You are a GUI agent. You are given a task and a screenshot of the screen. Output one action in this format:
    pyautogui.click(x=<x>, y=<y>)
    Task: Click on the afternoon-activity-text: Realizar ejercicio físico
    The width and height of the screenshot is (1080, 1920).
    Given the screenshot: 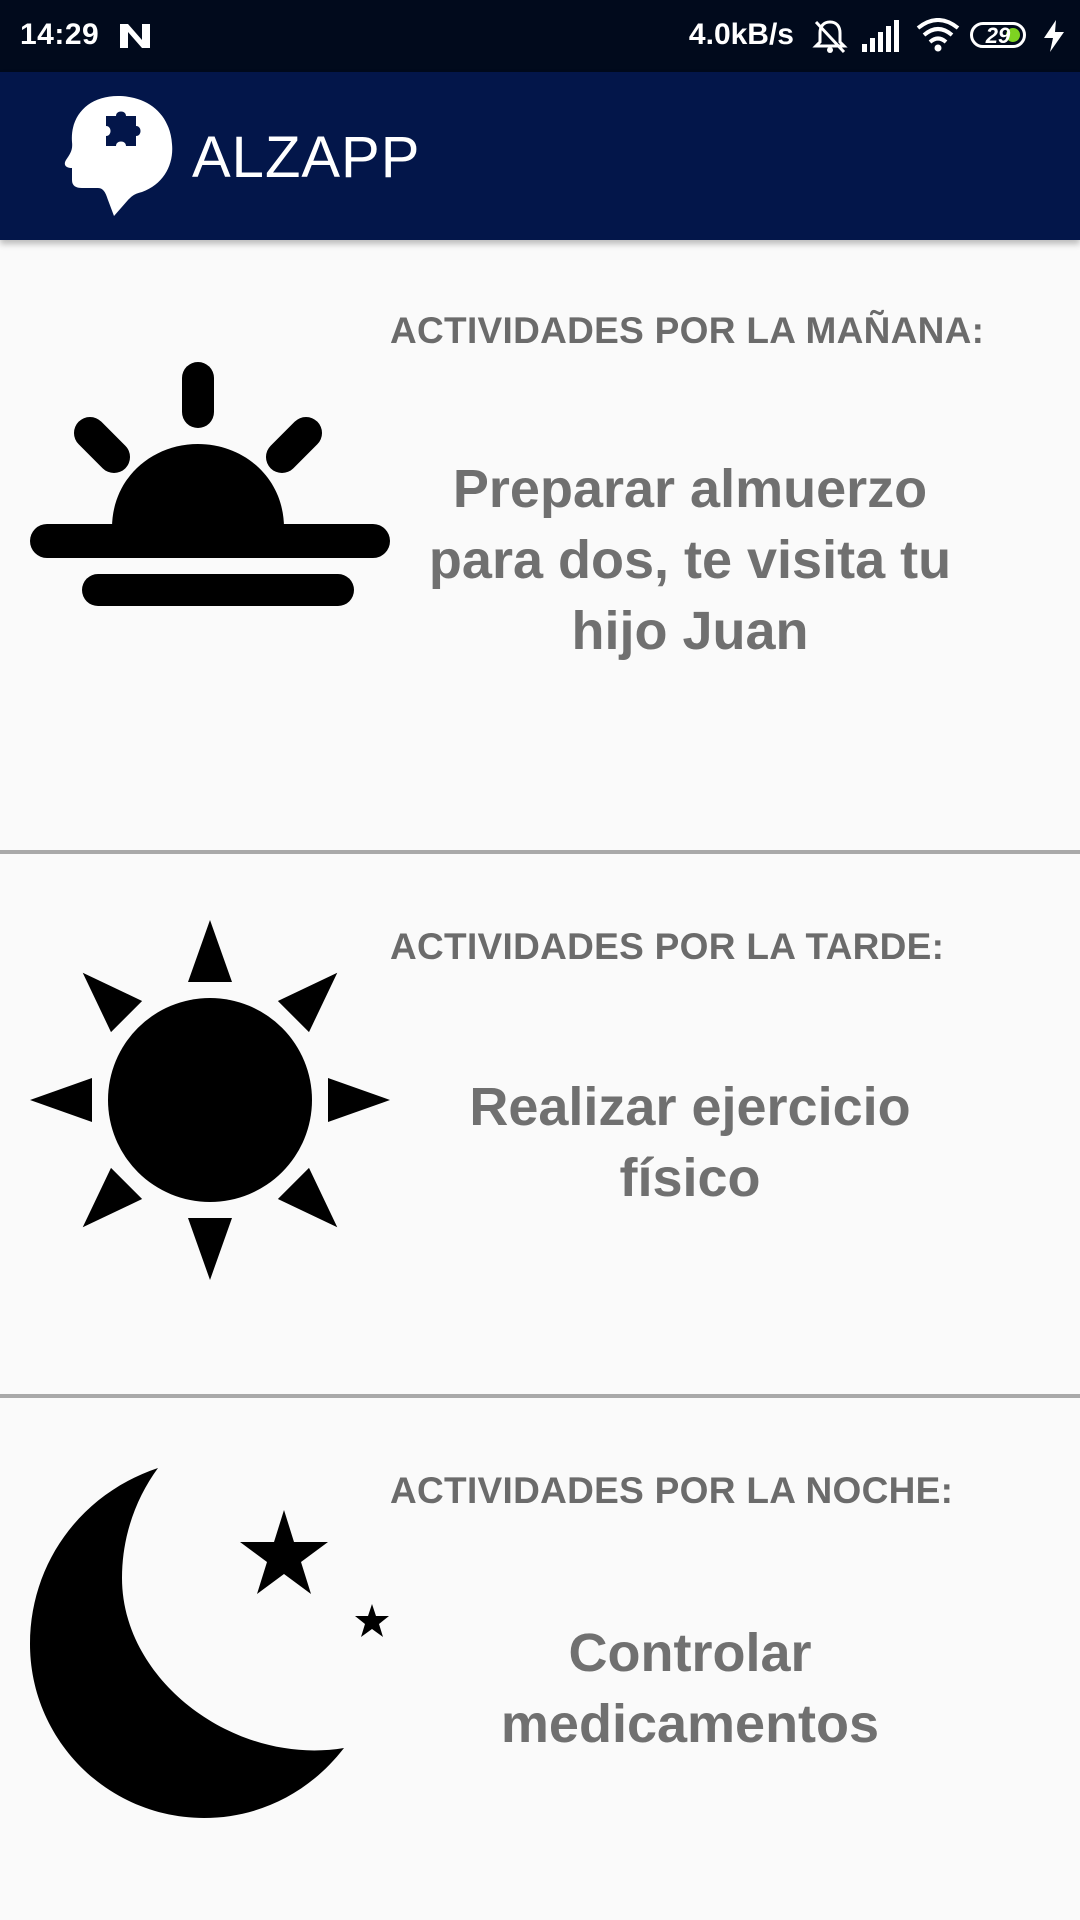 What is the action you would take?
    pyautogui.click(x=690, y=1142)
    